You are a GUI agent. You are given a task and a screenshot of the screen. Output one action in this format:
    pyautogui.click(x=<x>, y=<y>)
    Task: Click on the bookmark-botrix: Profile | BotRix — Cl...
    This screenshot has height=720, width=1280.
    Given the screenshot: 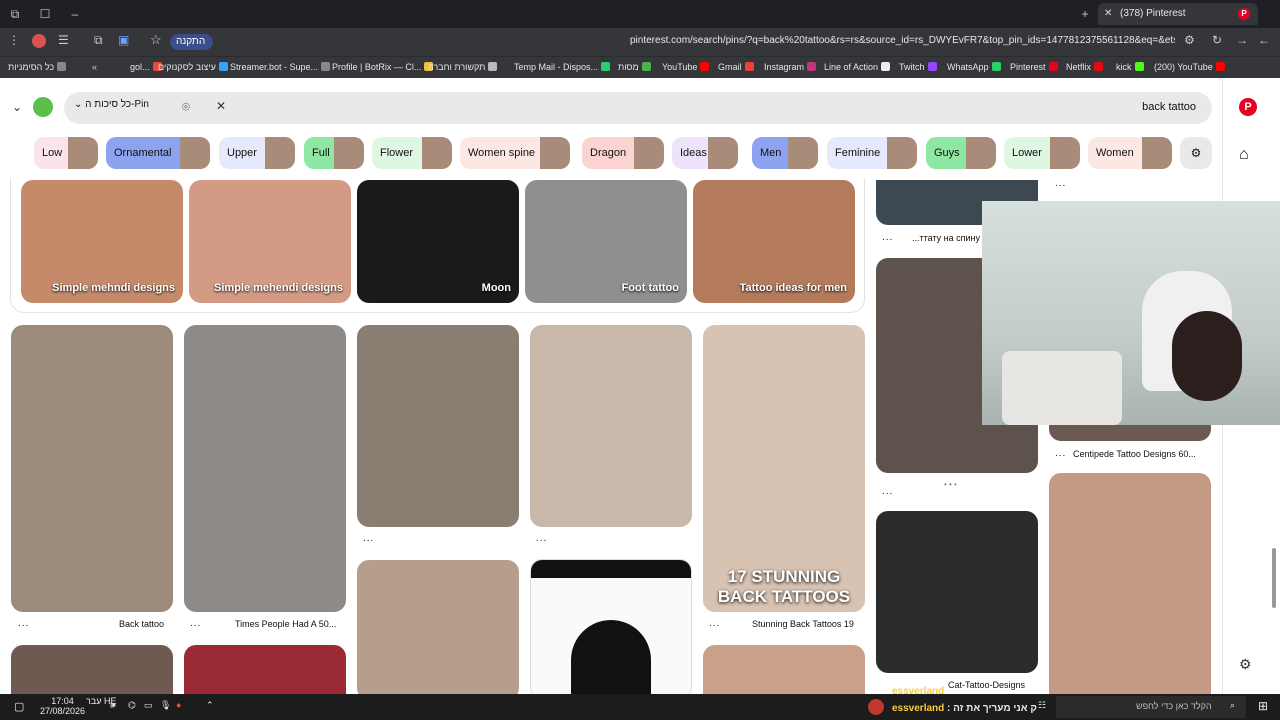 What is the action you would take?
    pyautogui.click(x=383, y=67)
    